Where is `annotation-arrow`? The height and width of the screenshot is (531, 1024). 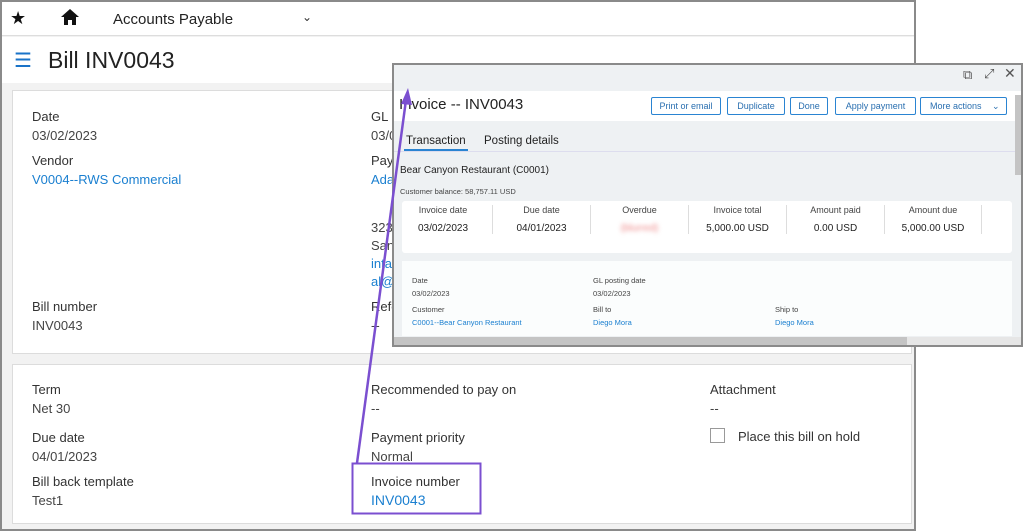 annotation-arrow is located at coordinates (381, 281).